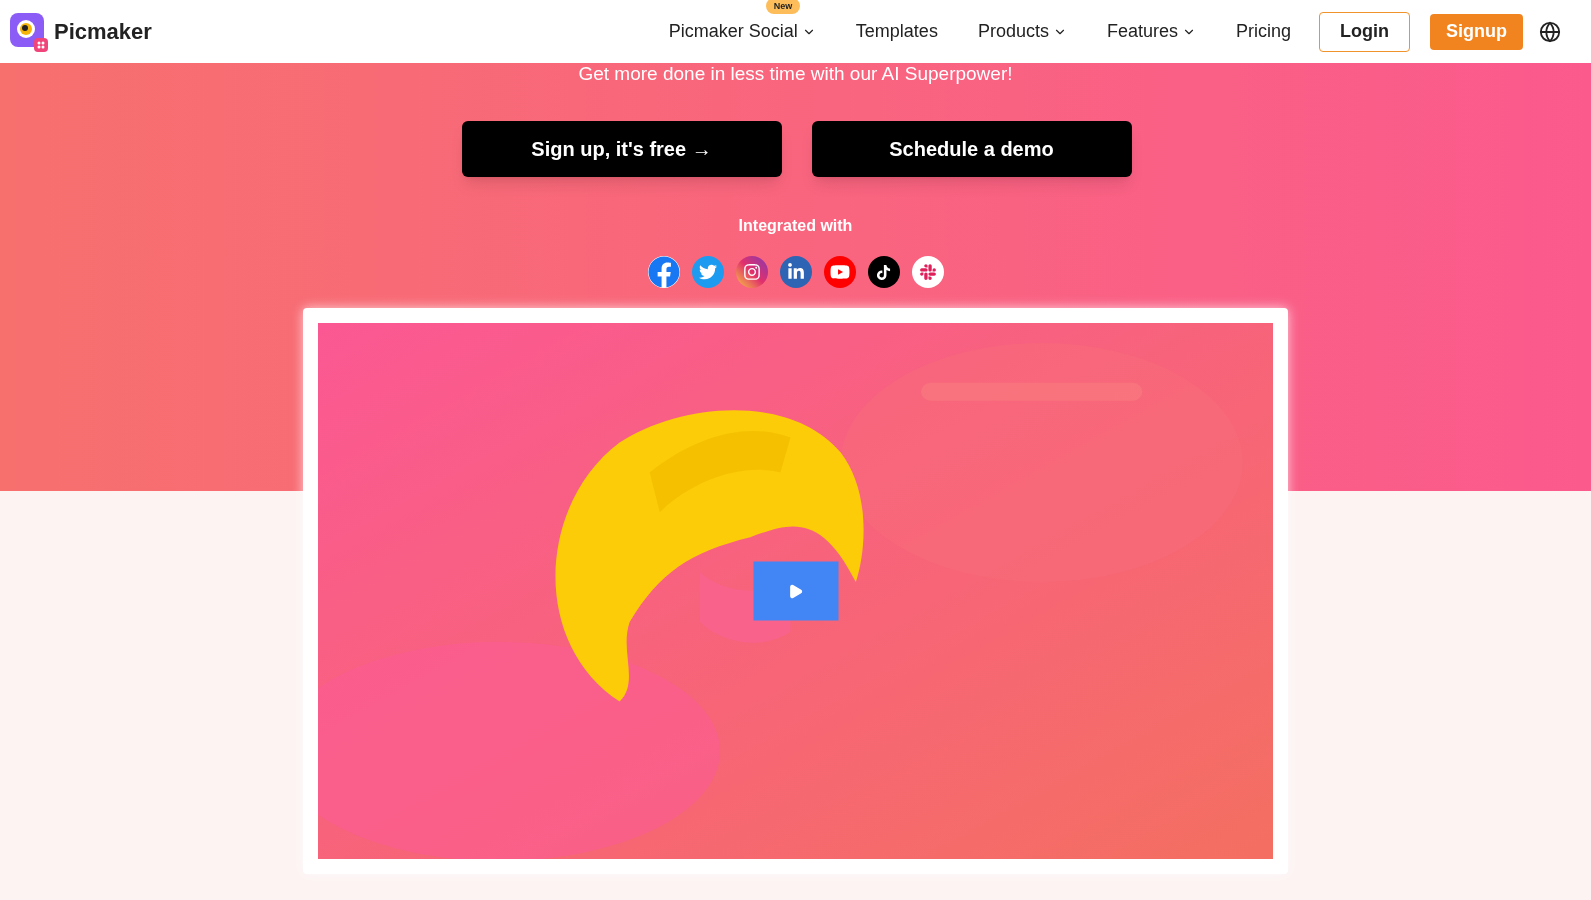 The height and width of the screenshot is (900, 1591). Describe the element at coordinates (1550, 31) in the screenshot. I see `globe-icon` at that location.